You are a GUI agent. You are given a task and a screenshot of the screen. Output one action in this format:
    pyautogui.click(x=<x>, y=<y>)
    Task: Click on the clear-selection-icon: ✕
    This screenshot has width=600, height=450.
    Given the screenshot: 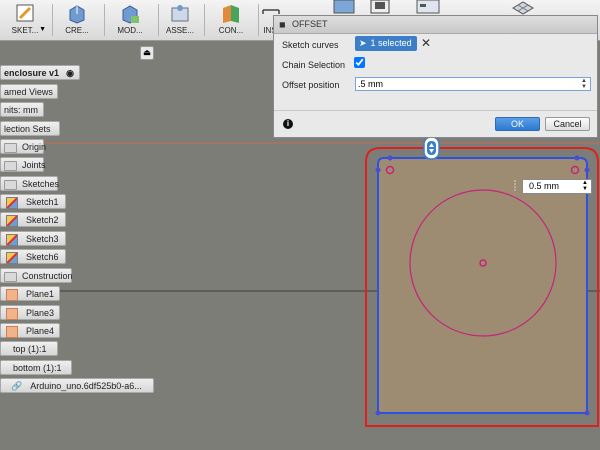 What is the action you would take?
    pyautogui.click(x=426, y=43)
    